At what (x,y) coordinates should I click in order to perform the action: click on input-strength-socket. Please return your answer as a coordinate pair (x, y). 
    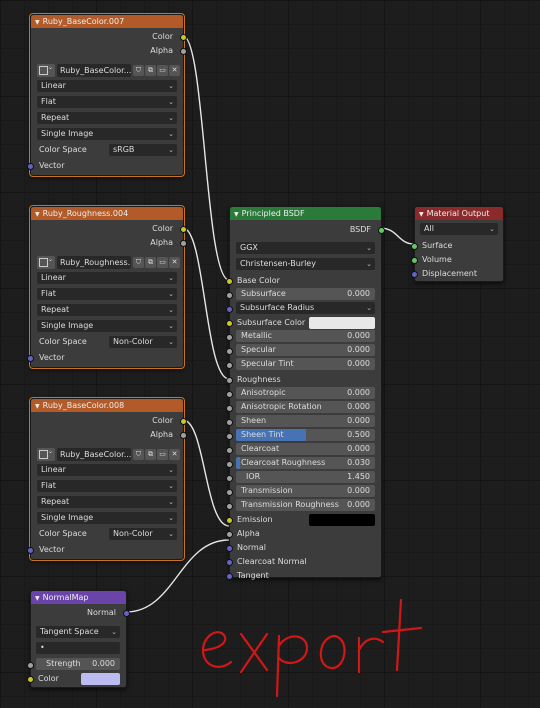
    Looking at the image, I should click on (30, 665).